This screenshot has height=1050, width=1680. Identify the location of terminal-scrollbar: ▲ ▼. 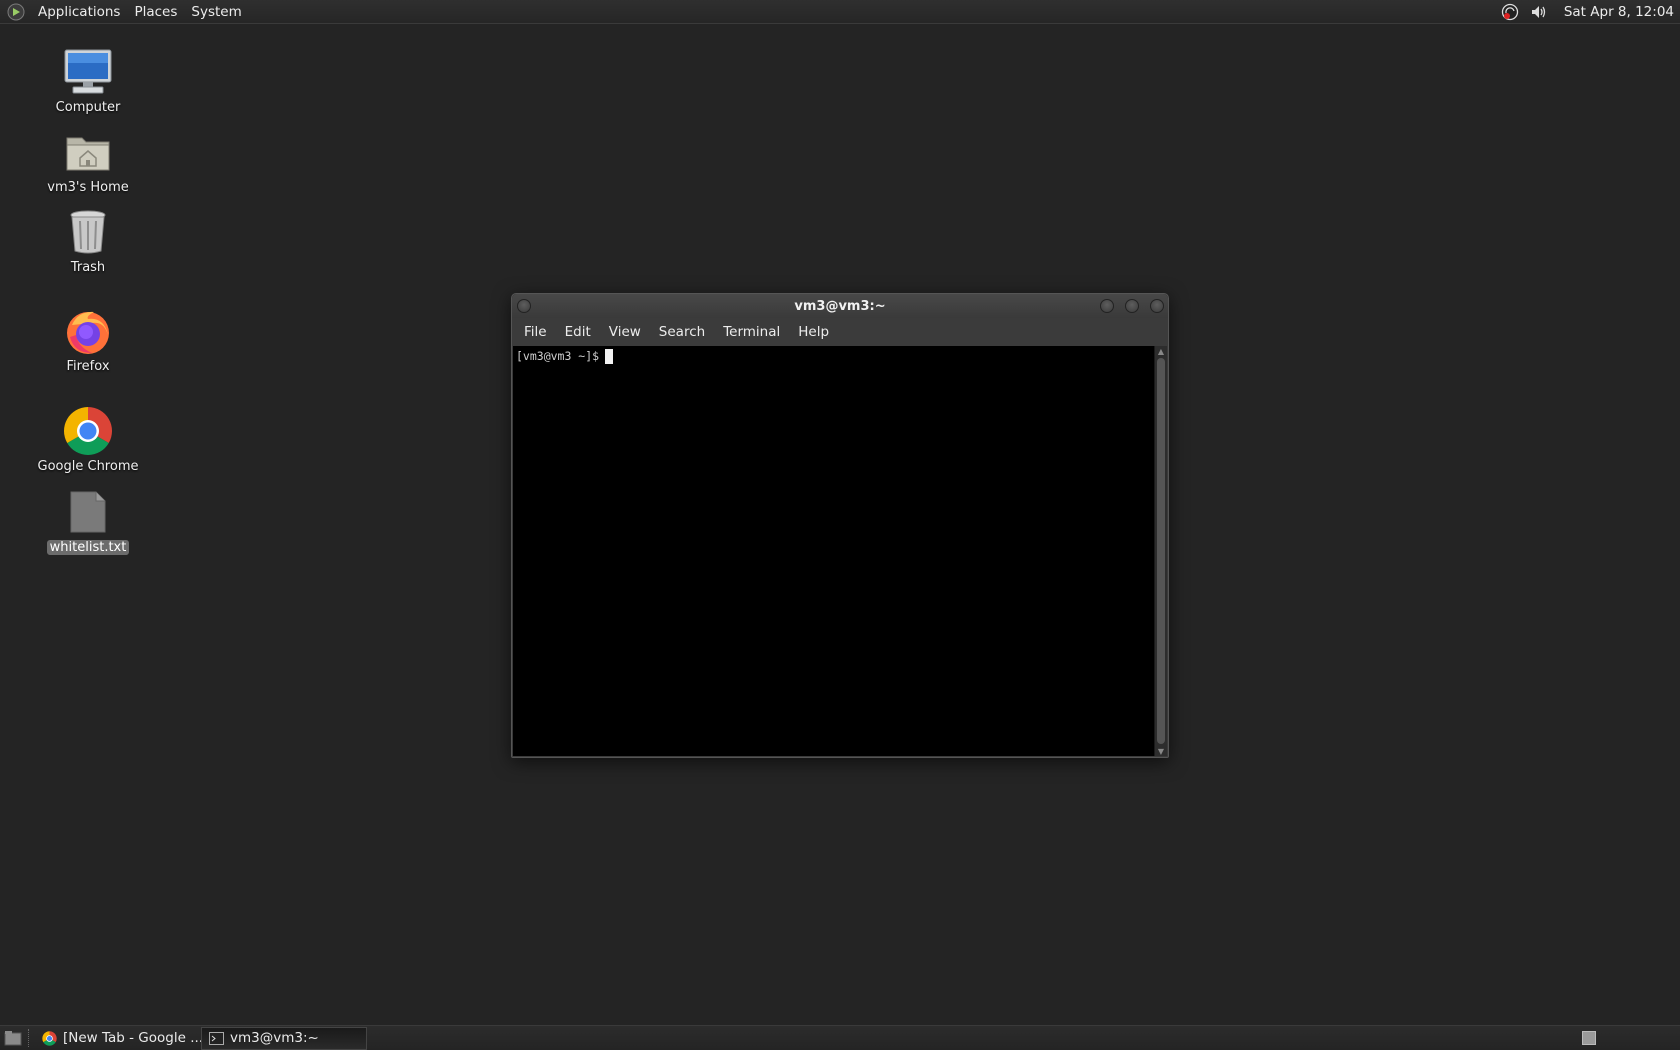
(1160, 551).